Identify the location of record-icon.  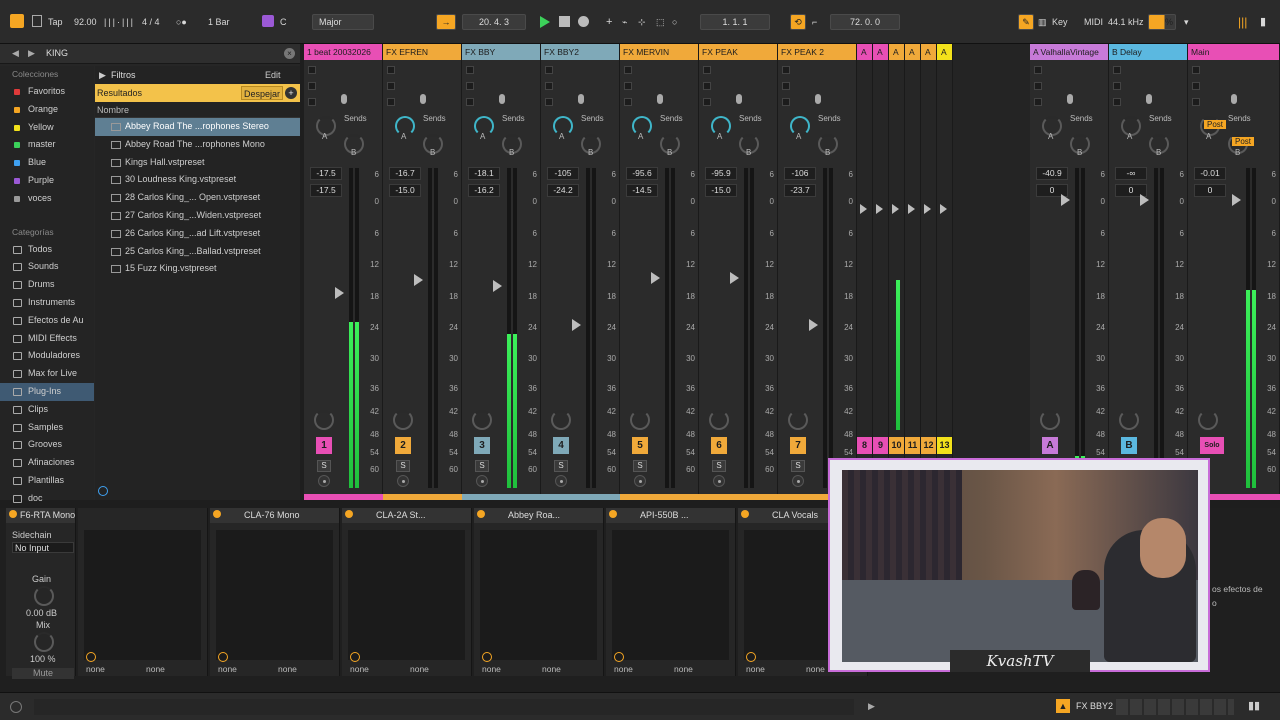
(583, 21).